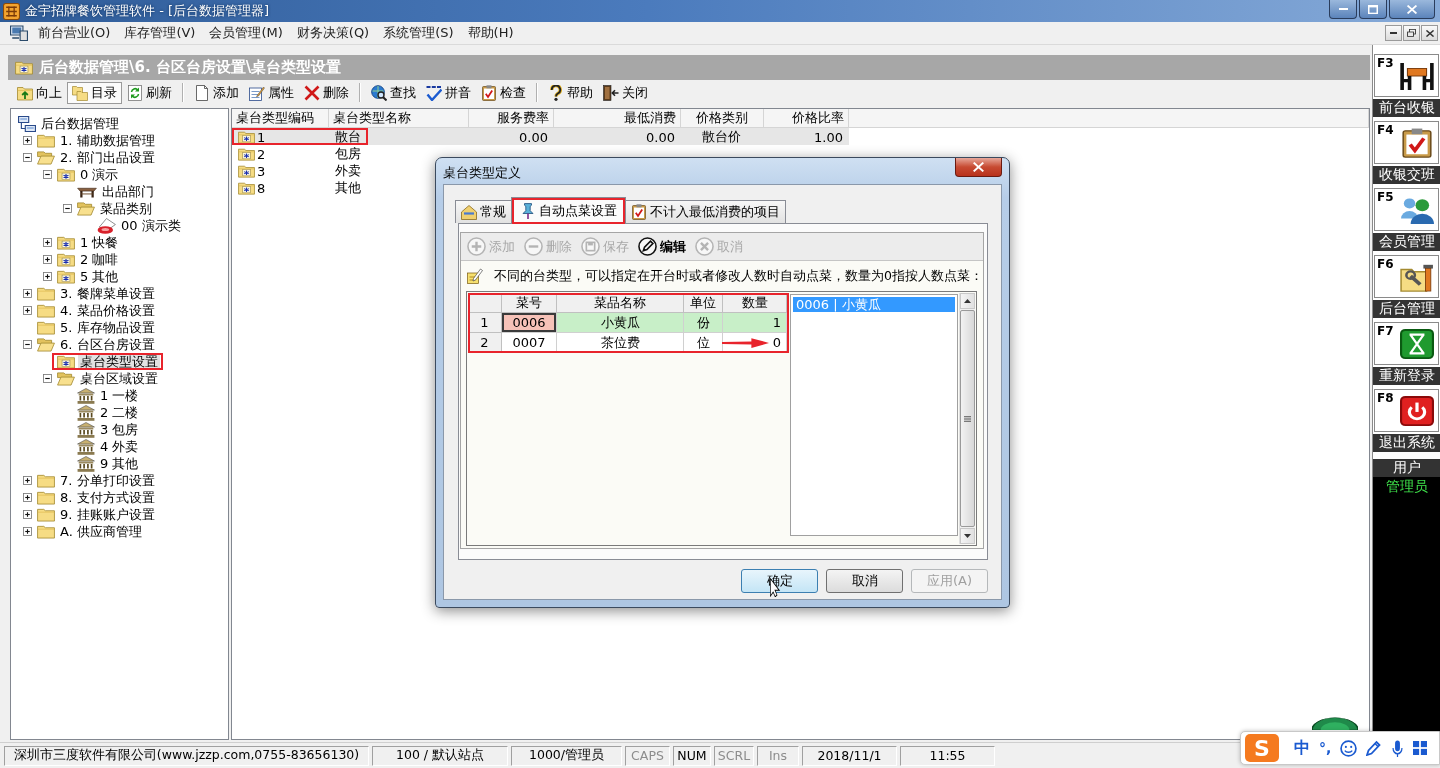 This screenshot has width=1440, height=768. Describe the element at coordinates (348, 137) in the screenshot. I see `table-cell: 散台` at that location.